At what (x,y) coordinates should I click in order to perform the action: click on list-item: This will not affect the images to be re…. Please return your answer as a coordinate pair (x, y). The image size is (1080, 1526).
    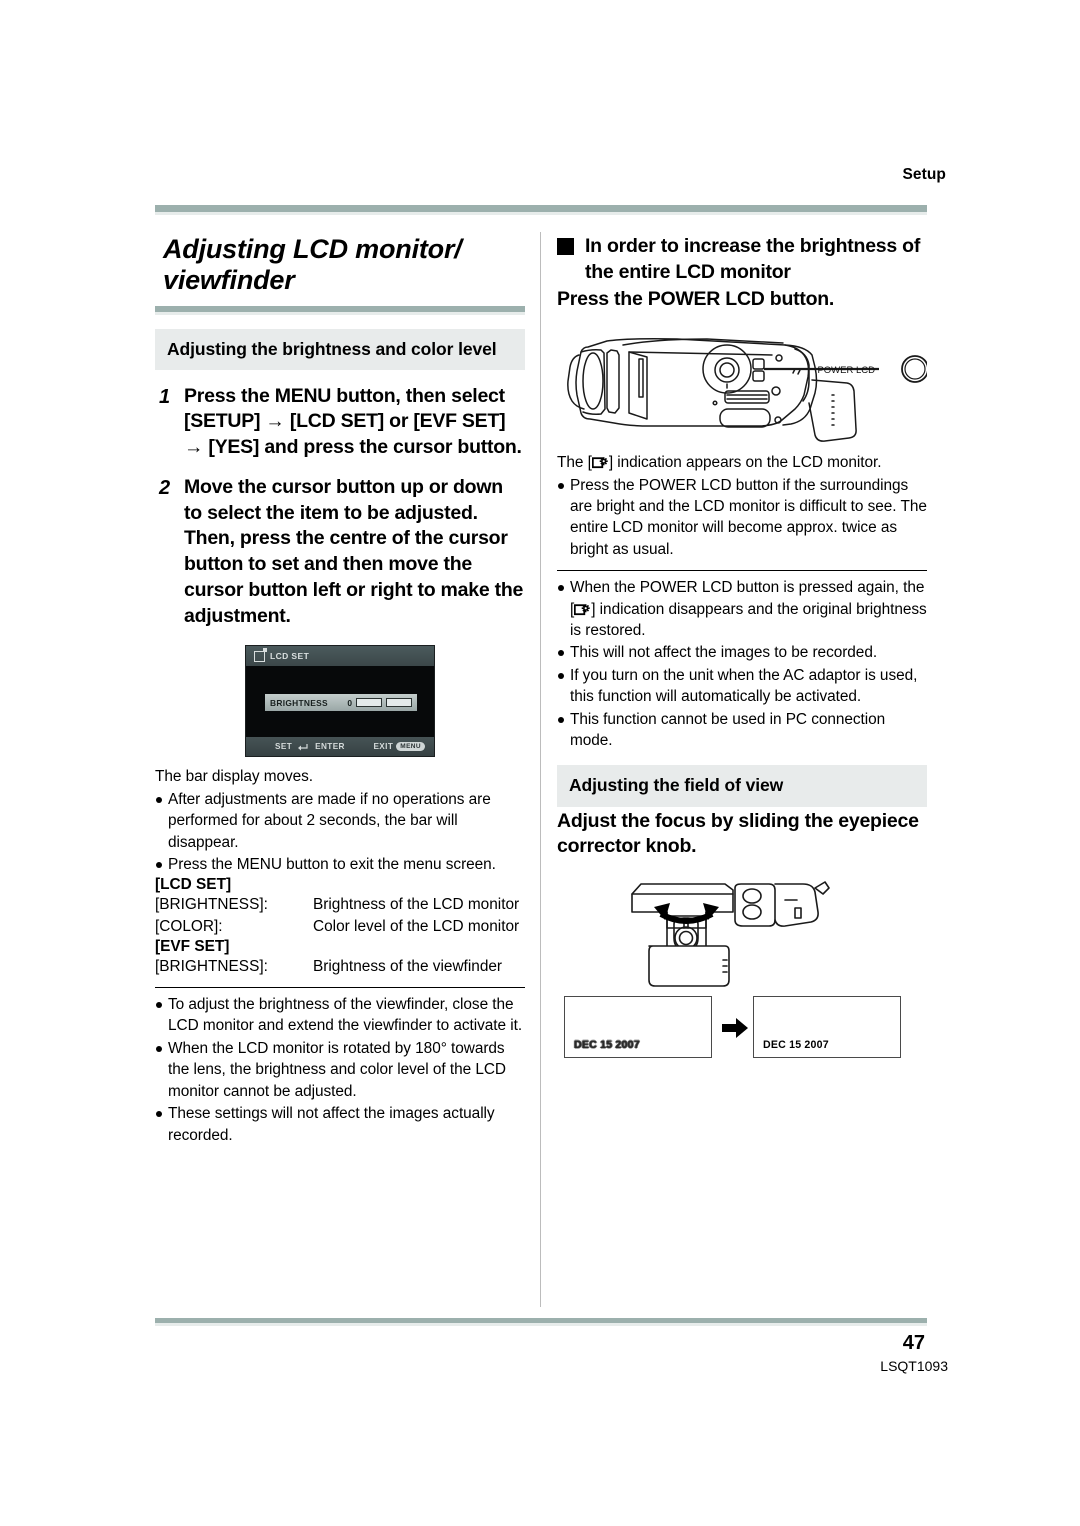
    Looking at the image, I should click on (742, 652).